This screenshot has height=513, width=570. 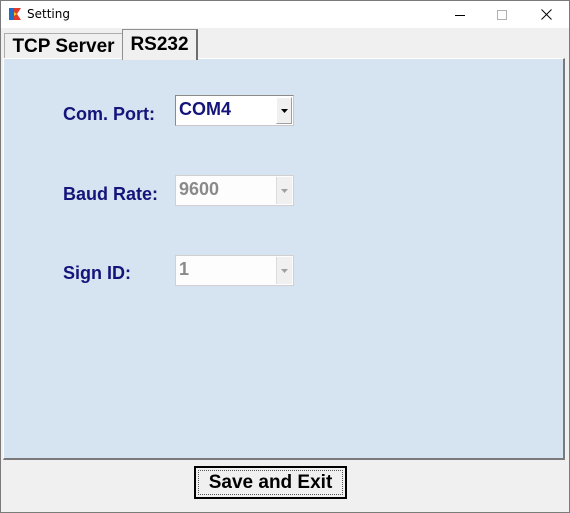 I want to click on tab-label: RS232, so click(x=159, y=44).